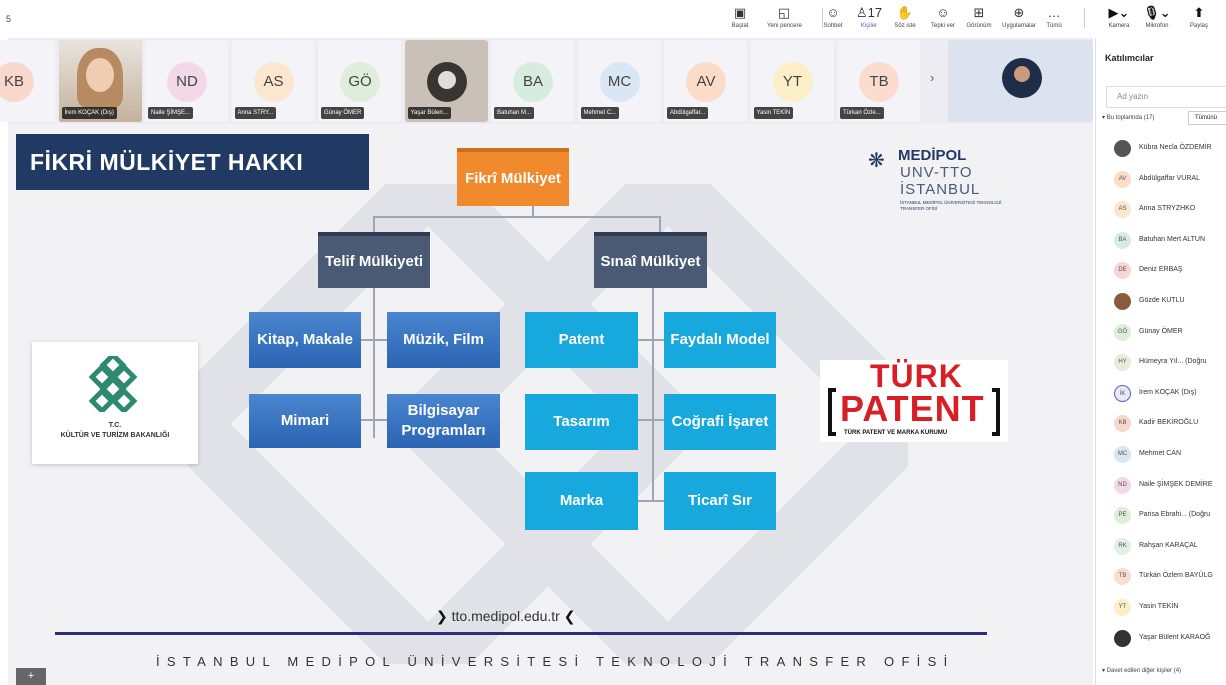 This screenshot has height=685, width=1226. I want to click on participant-list-name: Kadir BEKİROĞLU, so click(1169, 423).